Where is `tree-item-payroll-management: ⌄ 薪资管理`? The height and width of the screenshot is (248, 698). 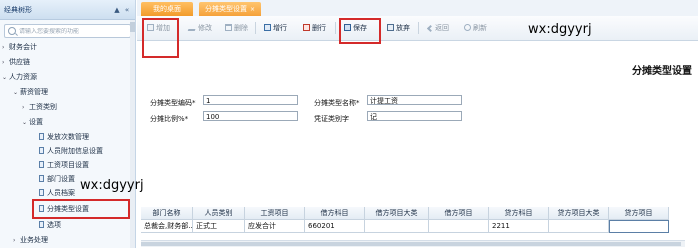 tree-item-payroll-management: ⌄ 薪资管理 is located at coordinates (30, 92).